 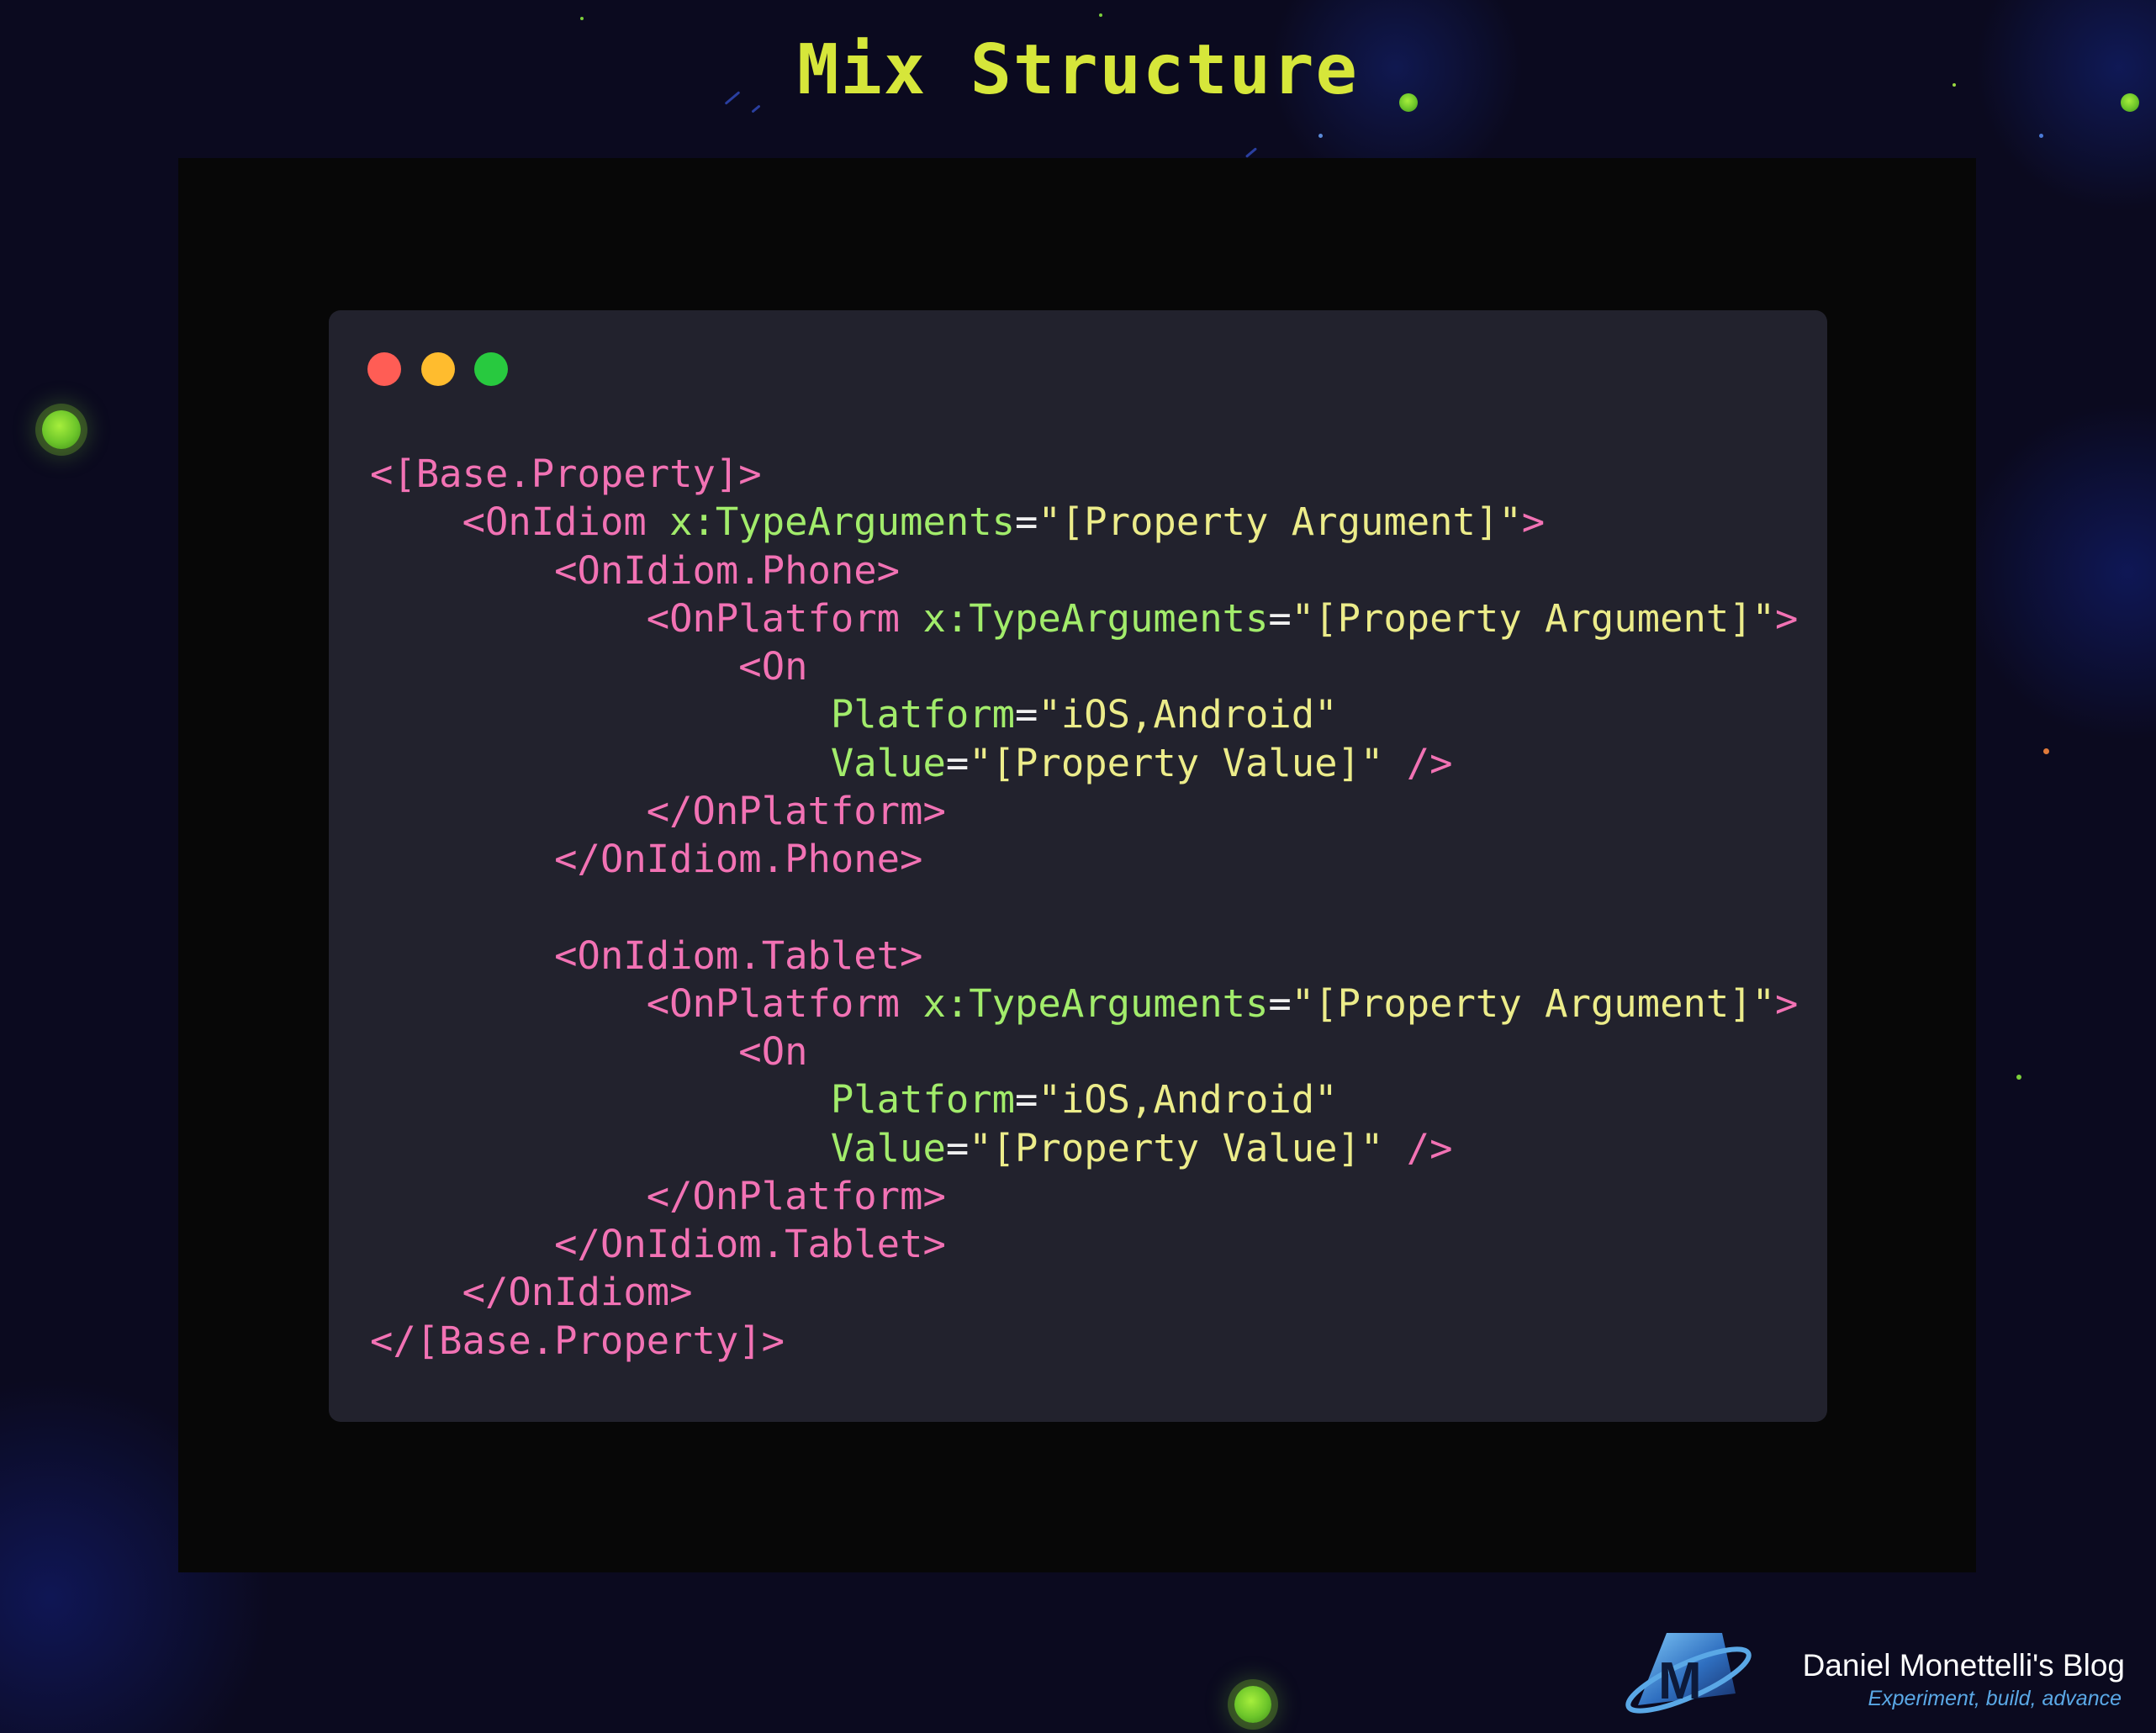 What do you see at coordinates (1078, 70) in the screenshot?
I see `page-title: Mix Structure` at bounding box center [1078, 70].